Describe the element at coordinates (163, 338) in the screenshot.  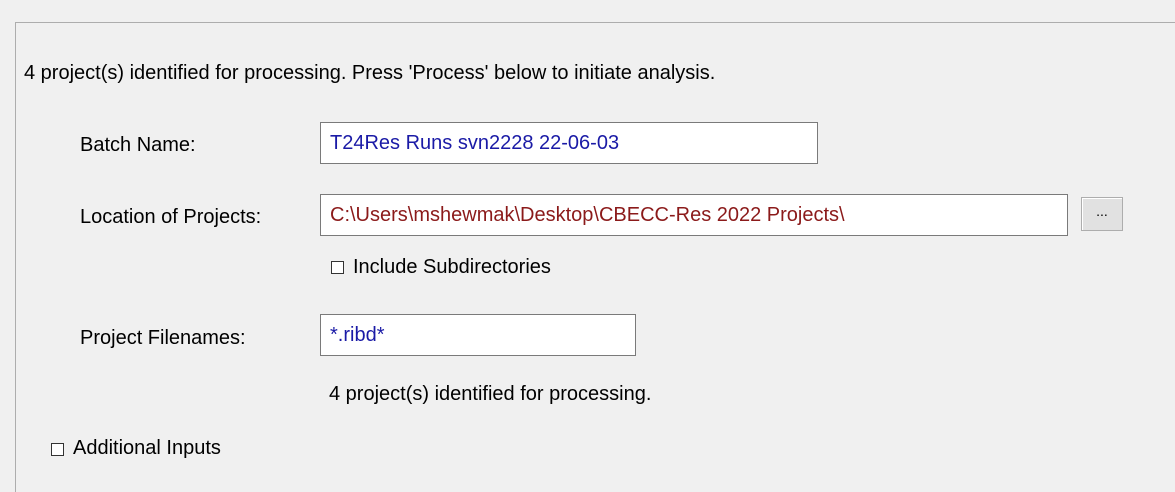
I see `project-filenames-label: Project Filenames:` at that location.